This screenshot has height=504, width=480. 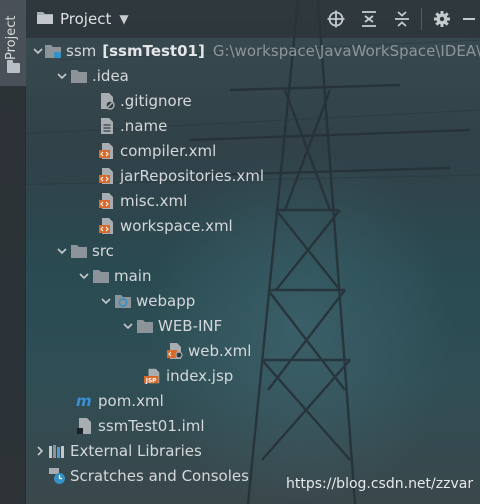 I want to click on libraries-icon, so click(x=57, y=451).